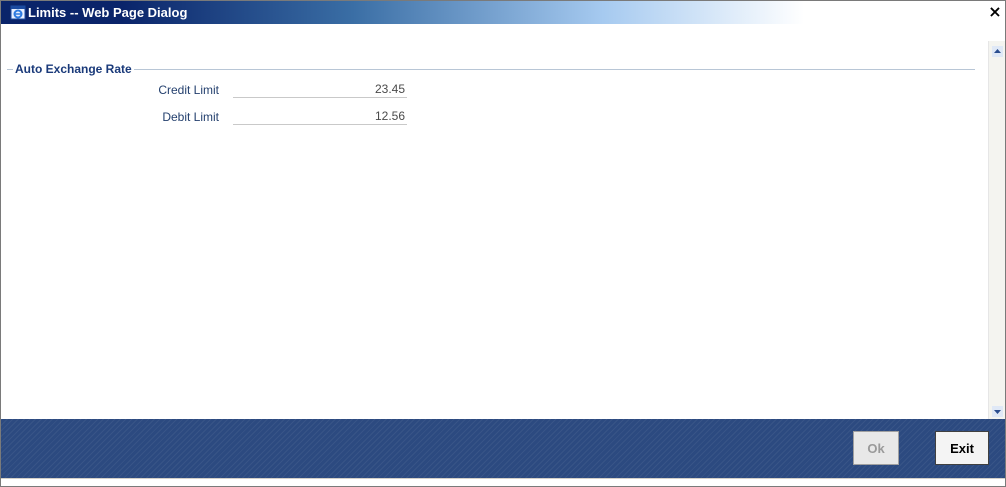 Image resolution: width=1006 pixels, height=487 pixels. What do you see at coordinates (962, 448) in the screenshot?
I see `exit-button: Exit` at bounding box center [962, 448].